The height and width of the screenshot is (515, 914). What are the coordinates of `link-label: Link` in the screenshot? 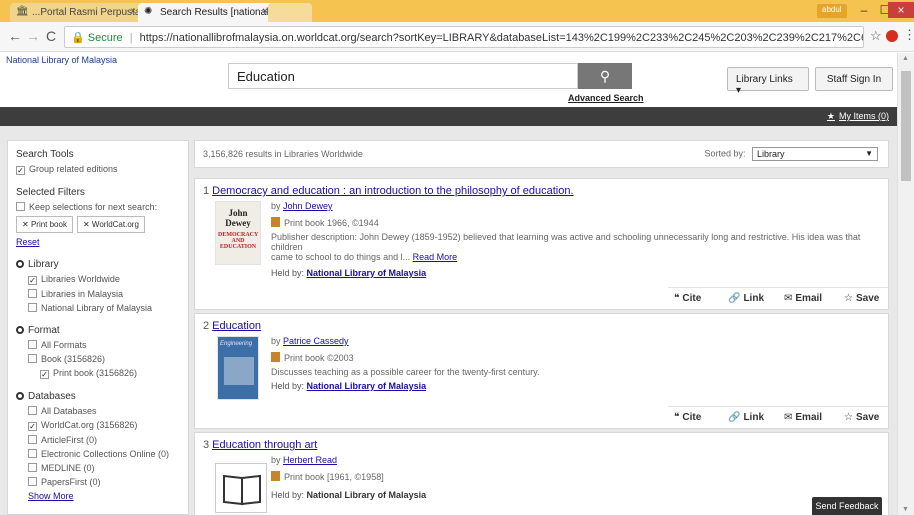 It's located at (754, 417).